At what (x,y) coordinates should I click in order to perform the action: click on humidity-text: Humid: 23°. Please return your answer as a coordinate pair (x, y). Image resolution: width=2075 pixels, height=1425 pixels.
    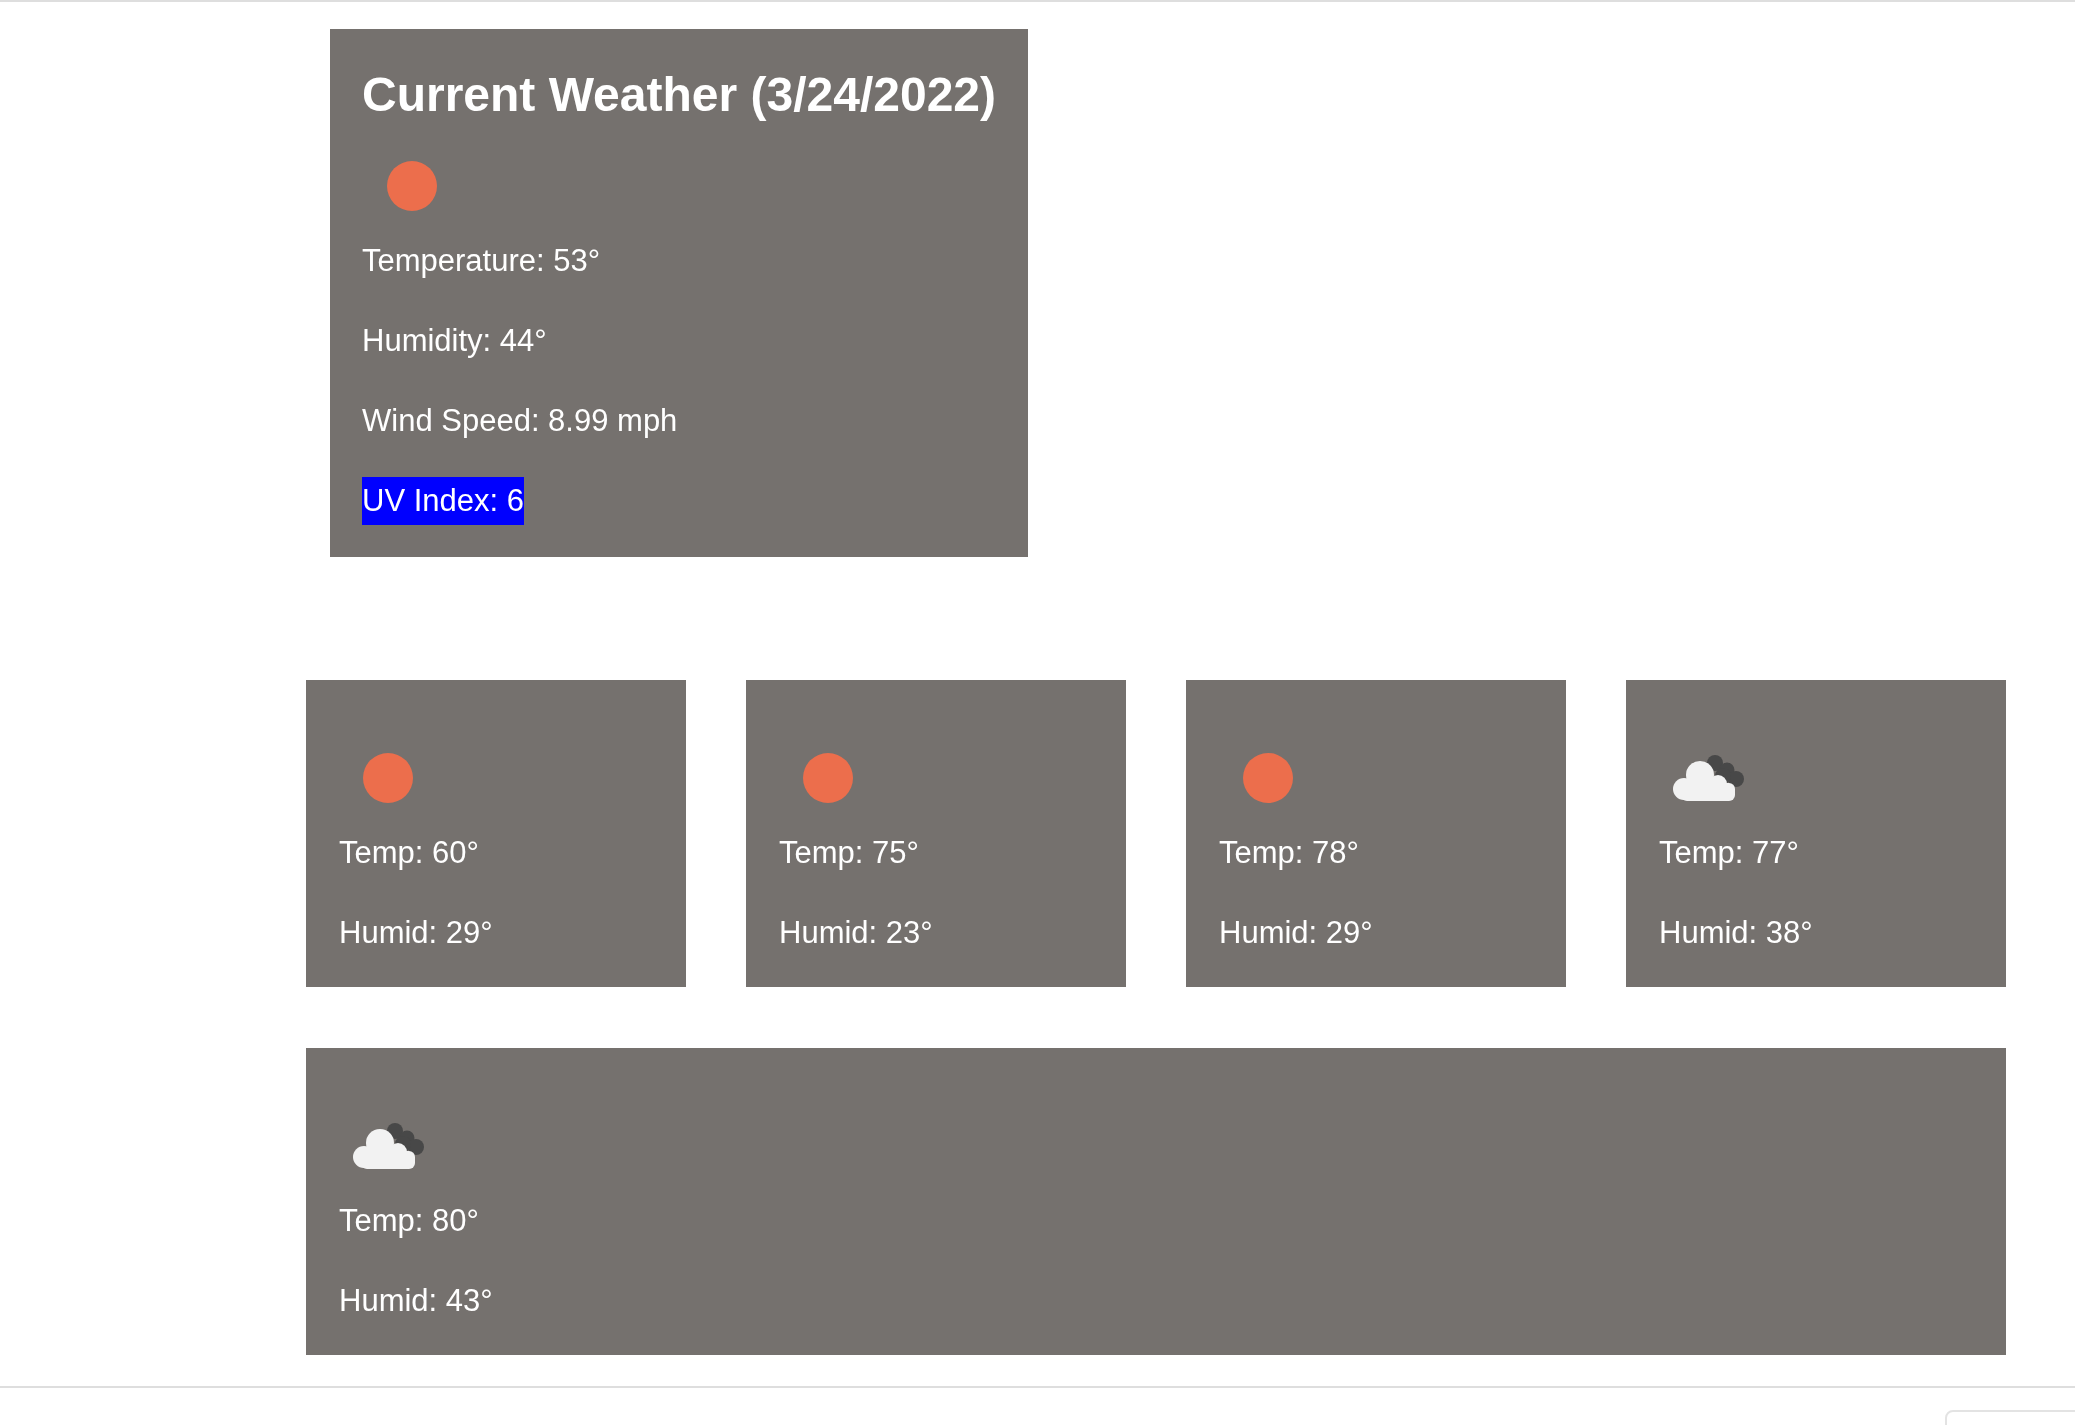
    Looking at the image, I should click on (856, 932).